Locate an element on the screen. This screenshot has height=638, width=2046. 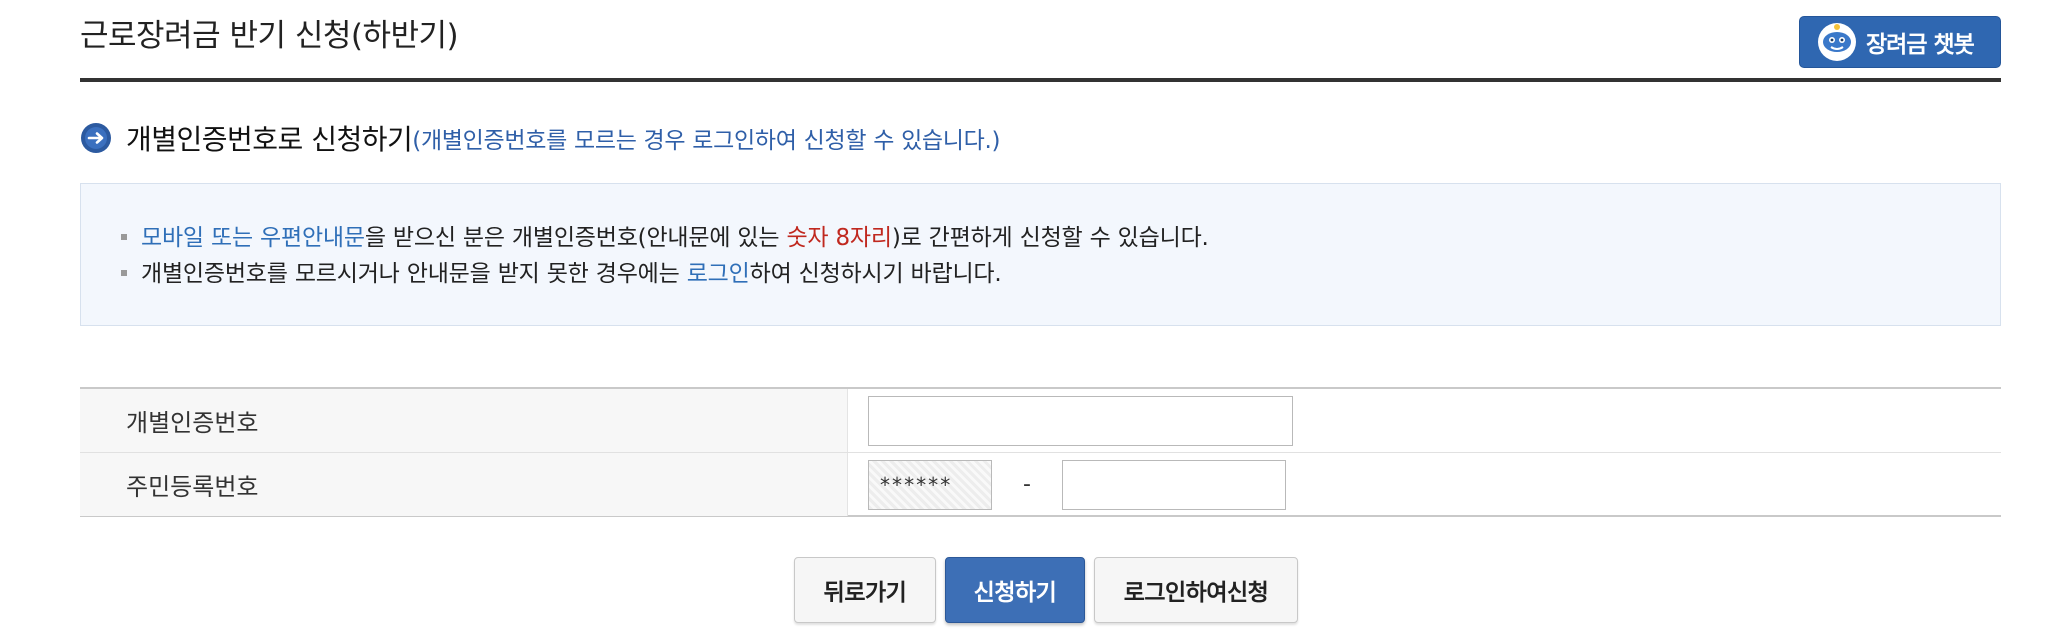
chatbot-button-label: 장려금 챗봇 is located at coordinates (1920, 45).